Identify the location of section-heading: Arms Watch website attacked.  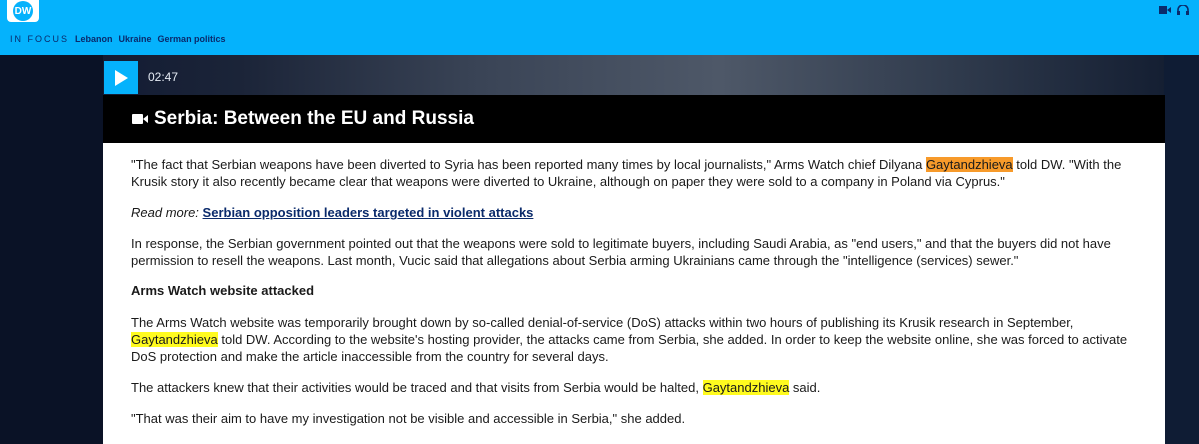
(223, 290).